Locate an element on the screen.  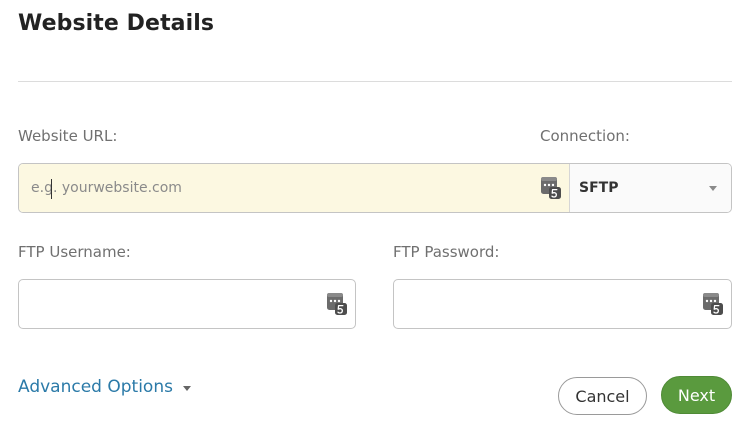
ftp-password-input is located at coordinates (562, 304).